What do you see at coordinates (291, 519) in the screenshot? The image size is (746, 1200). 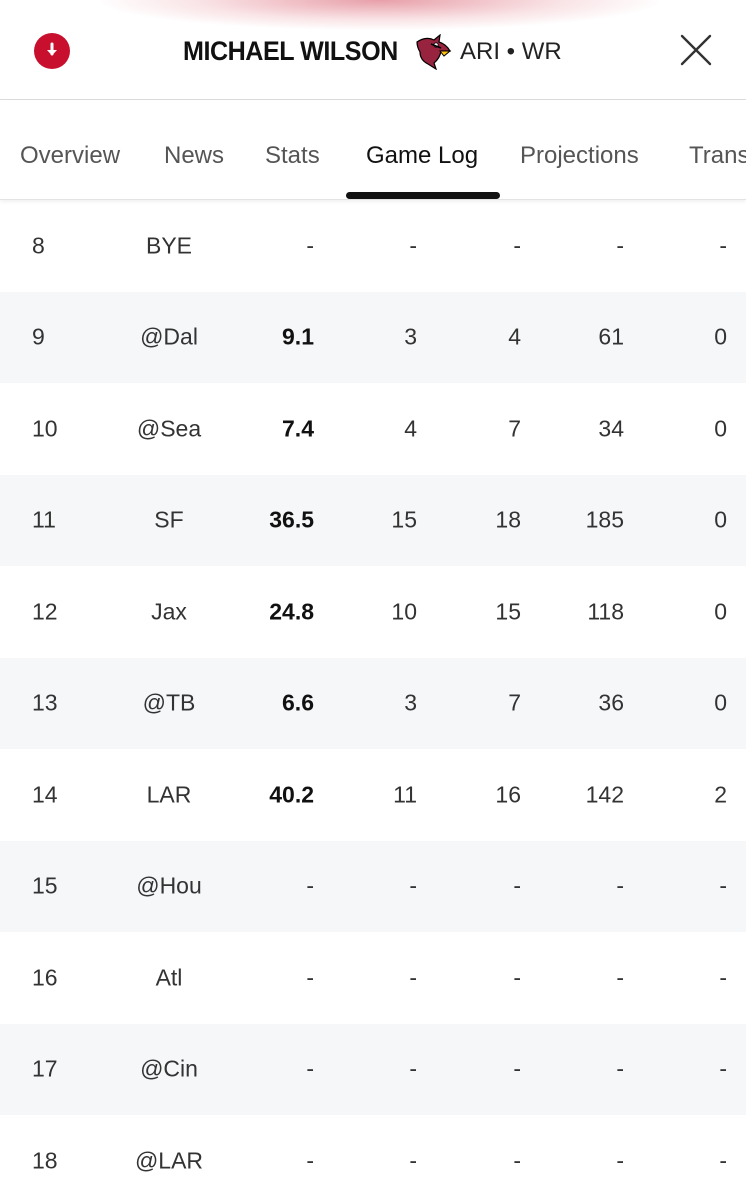 I see `points-cell: 36.5` at bounding box center [291, 519].